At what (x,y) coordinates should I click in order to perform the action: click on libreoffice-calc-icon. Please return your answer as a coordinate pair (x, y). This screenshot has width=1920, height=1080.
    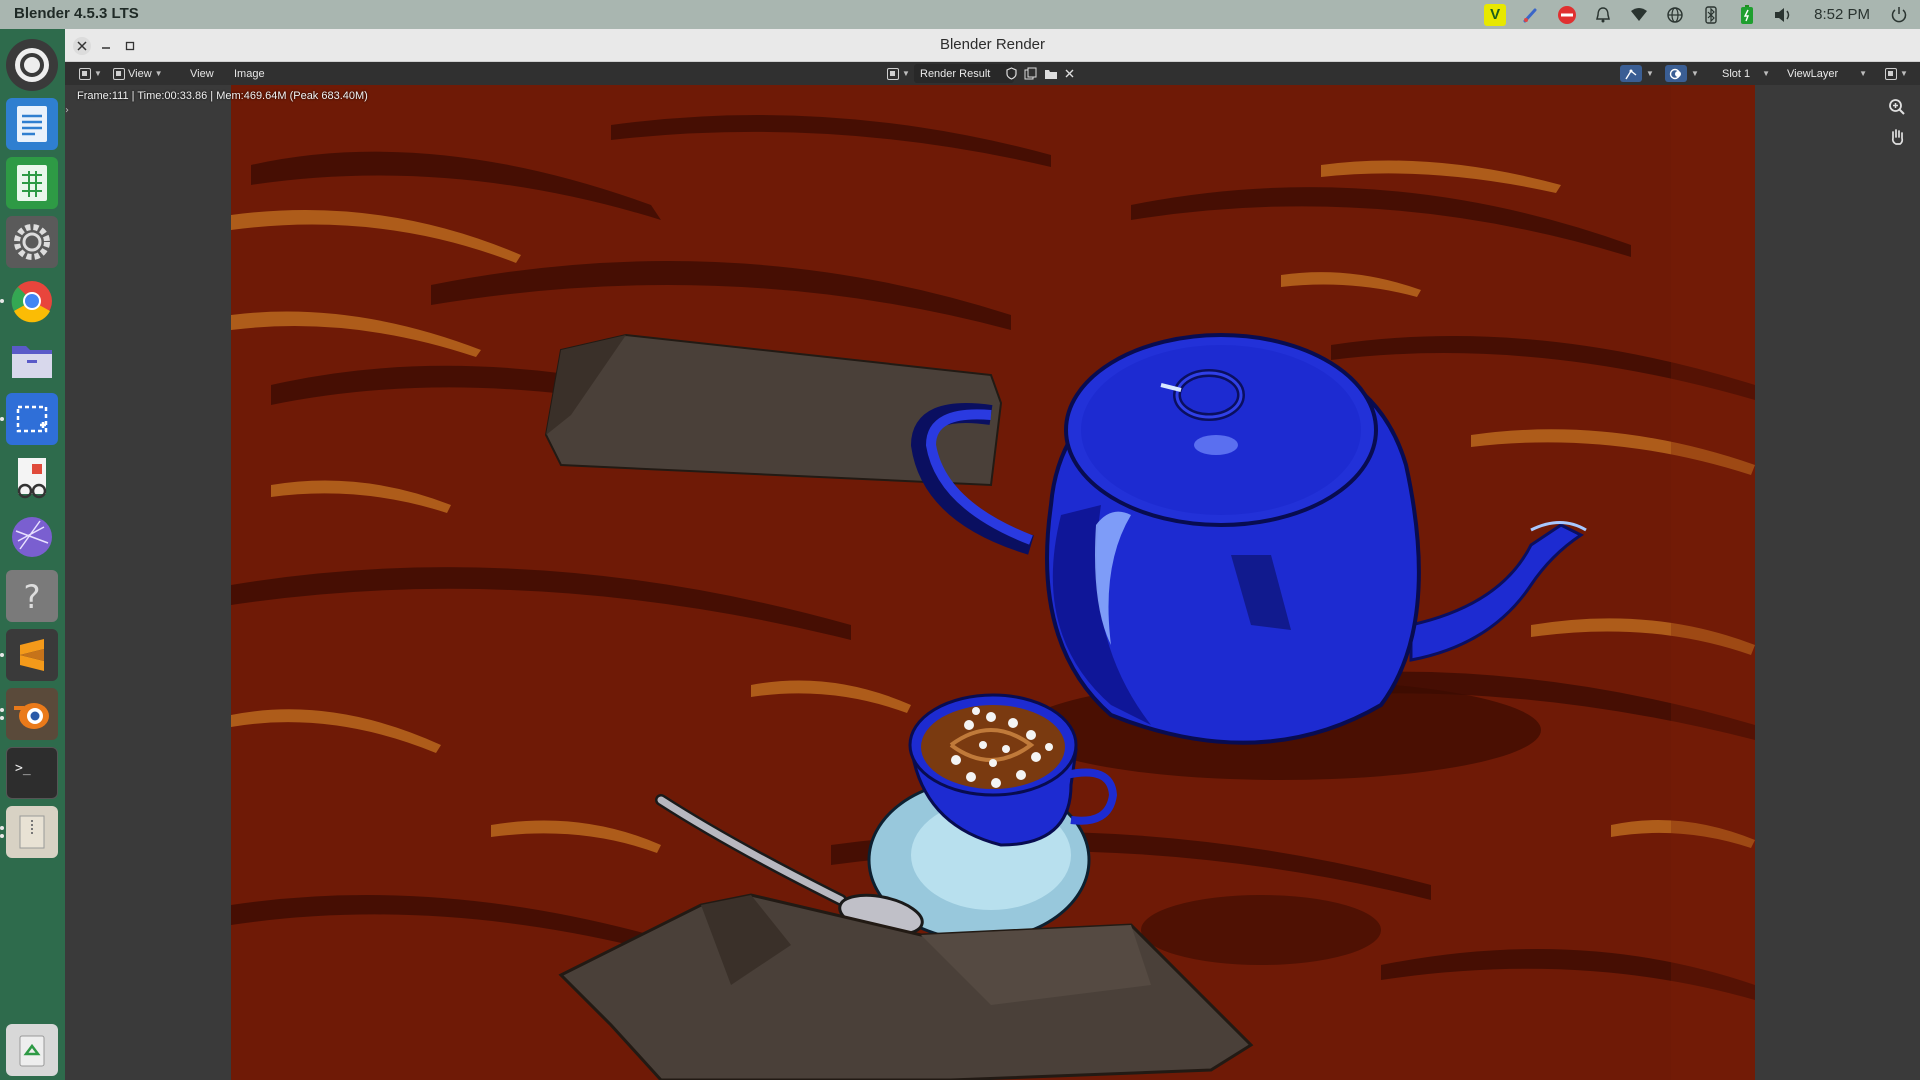
    Looking at the image, I should click on (32, 183).